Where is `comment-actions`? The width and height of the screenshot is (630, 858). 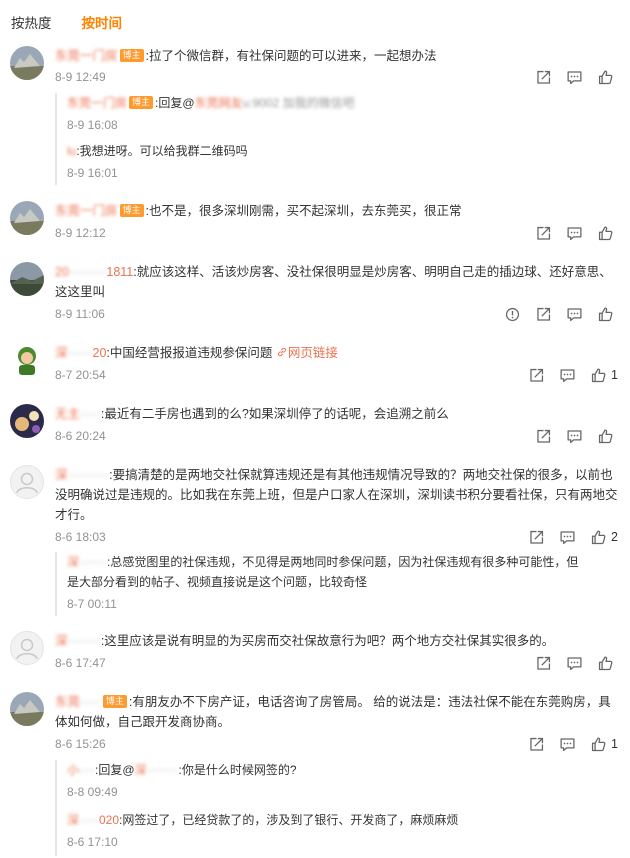 comment-actions is located at coordinates (569, 663).